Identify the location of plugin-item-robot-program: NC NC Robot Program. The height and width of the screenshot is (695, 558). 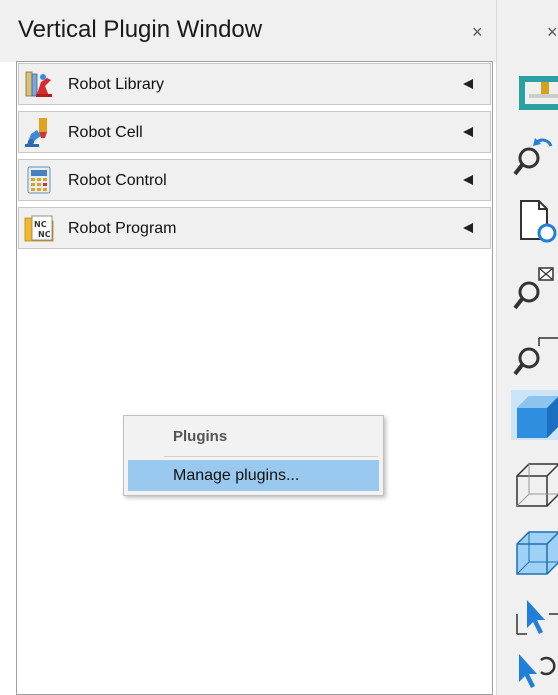
(254, 228).